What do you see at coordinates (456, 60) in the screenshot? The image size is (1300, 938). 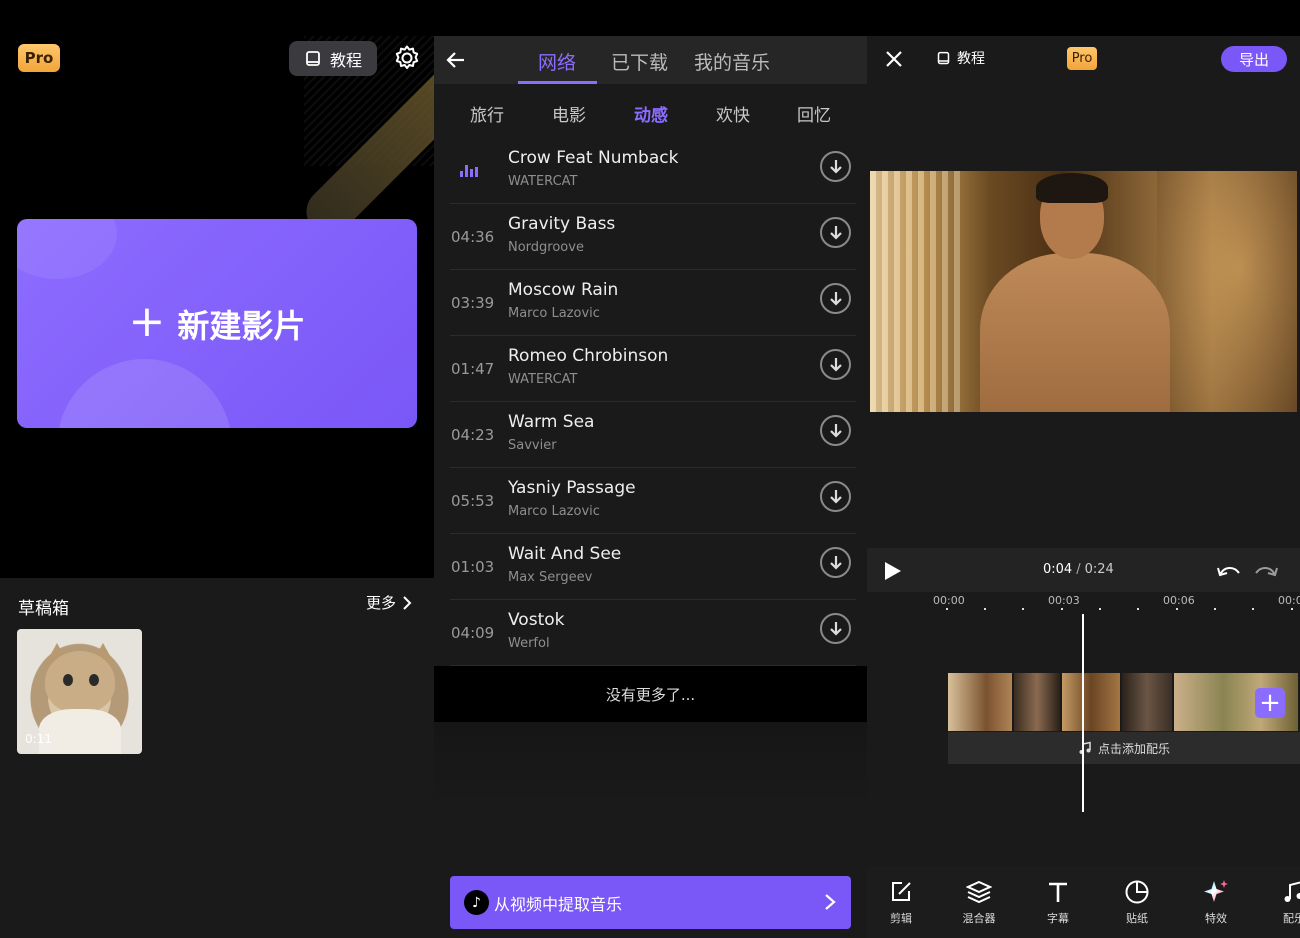 I see `back-arrow-icon` at bounding box center [456, 60].